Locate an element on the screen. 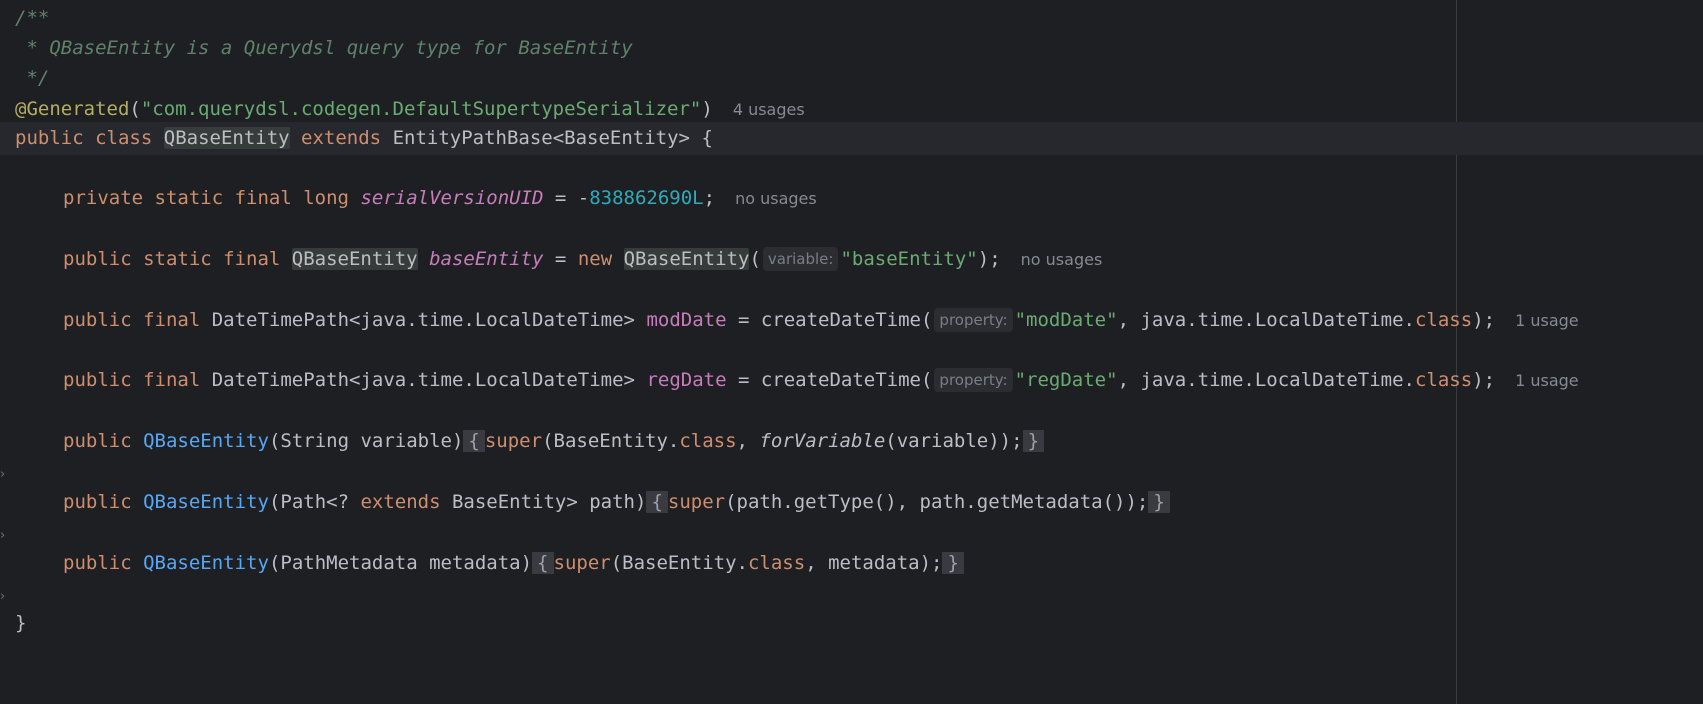 The width and height of the screenshot is (1703, 704). operator: = is located at coordinates (560, 259).